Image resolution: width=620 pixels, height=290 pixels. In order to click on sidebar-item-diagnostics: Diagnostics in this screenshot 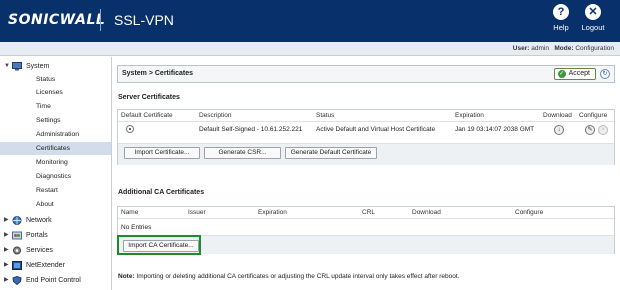, I will do `click(55, 176)`.